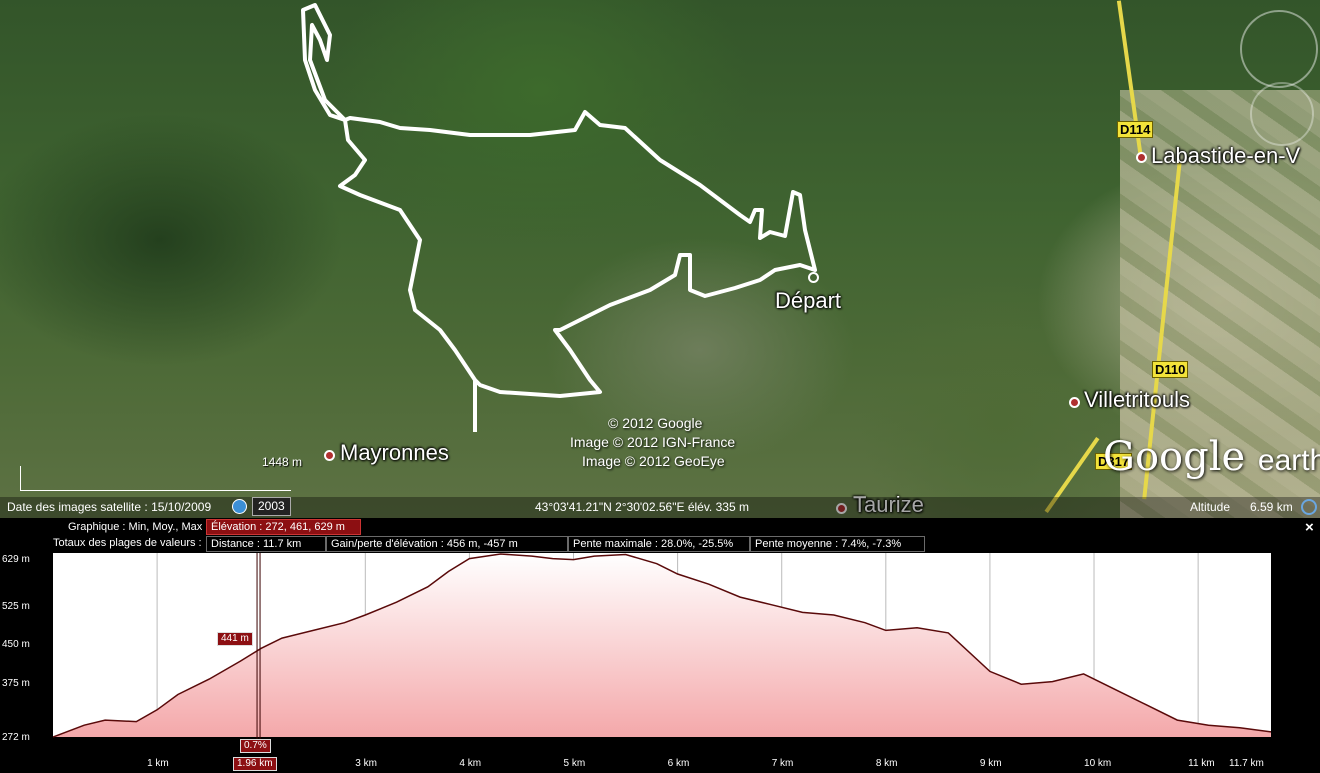  Describe the element at coordinates (329, 455) in the screenshot. I see `place-dot-mayronnes` at that location.